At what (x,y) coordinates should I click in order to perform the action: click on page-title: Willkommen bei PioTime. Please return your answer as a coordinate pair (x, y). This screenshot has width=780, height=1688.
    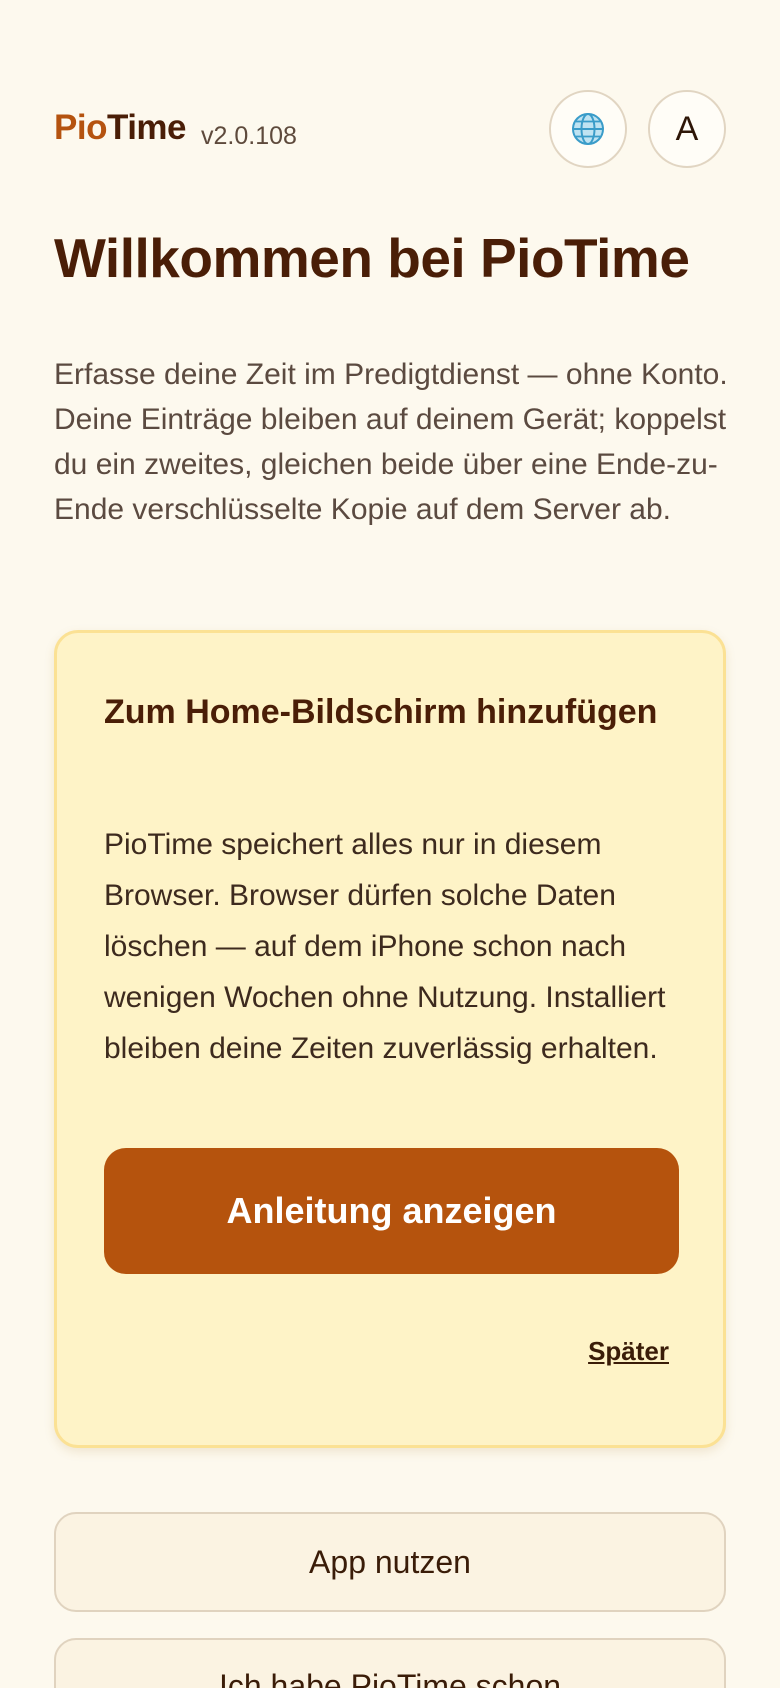
    Looking at the image, I should click on (372, 258).